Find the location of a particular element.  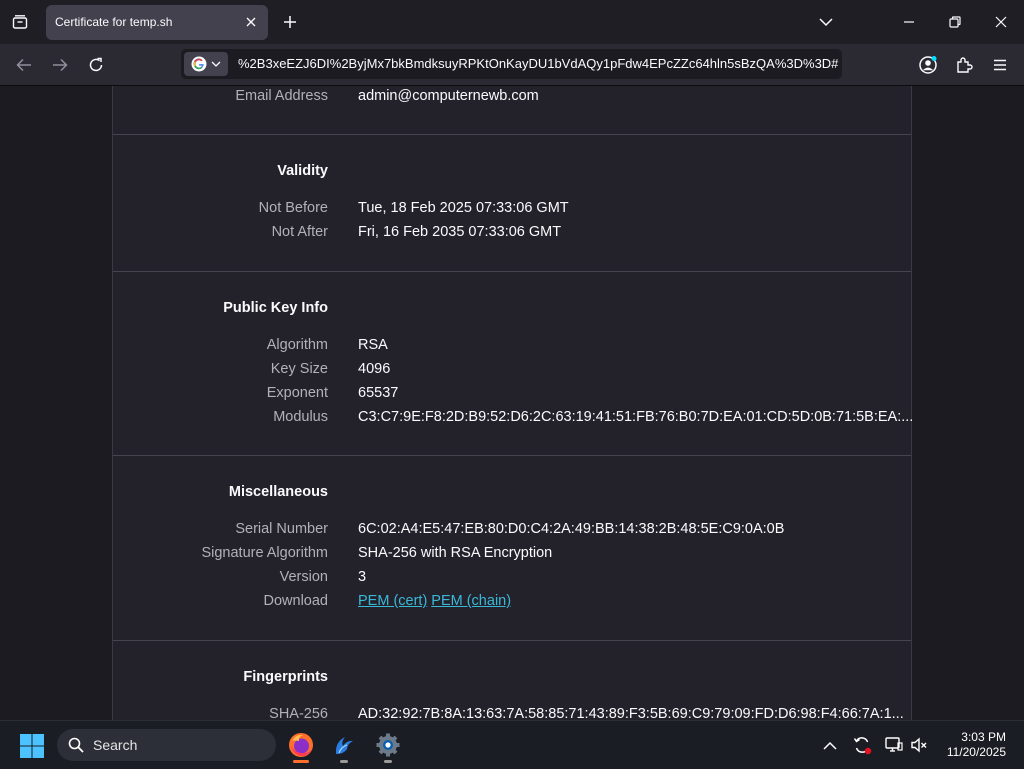

download-label: Download is located at coordinates (296, 601).